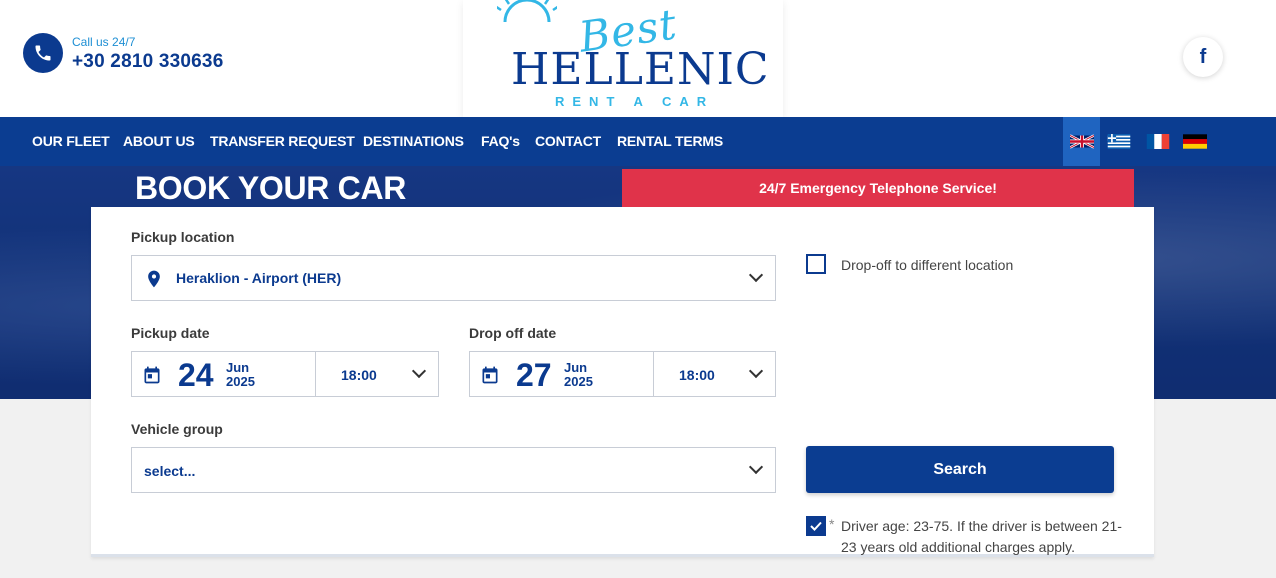  I want to click on dropoff-different-checkbox, so click(816, 264).